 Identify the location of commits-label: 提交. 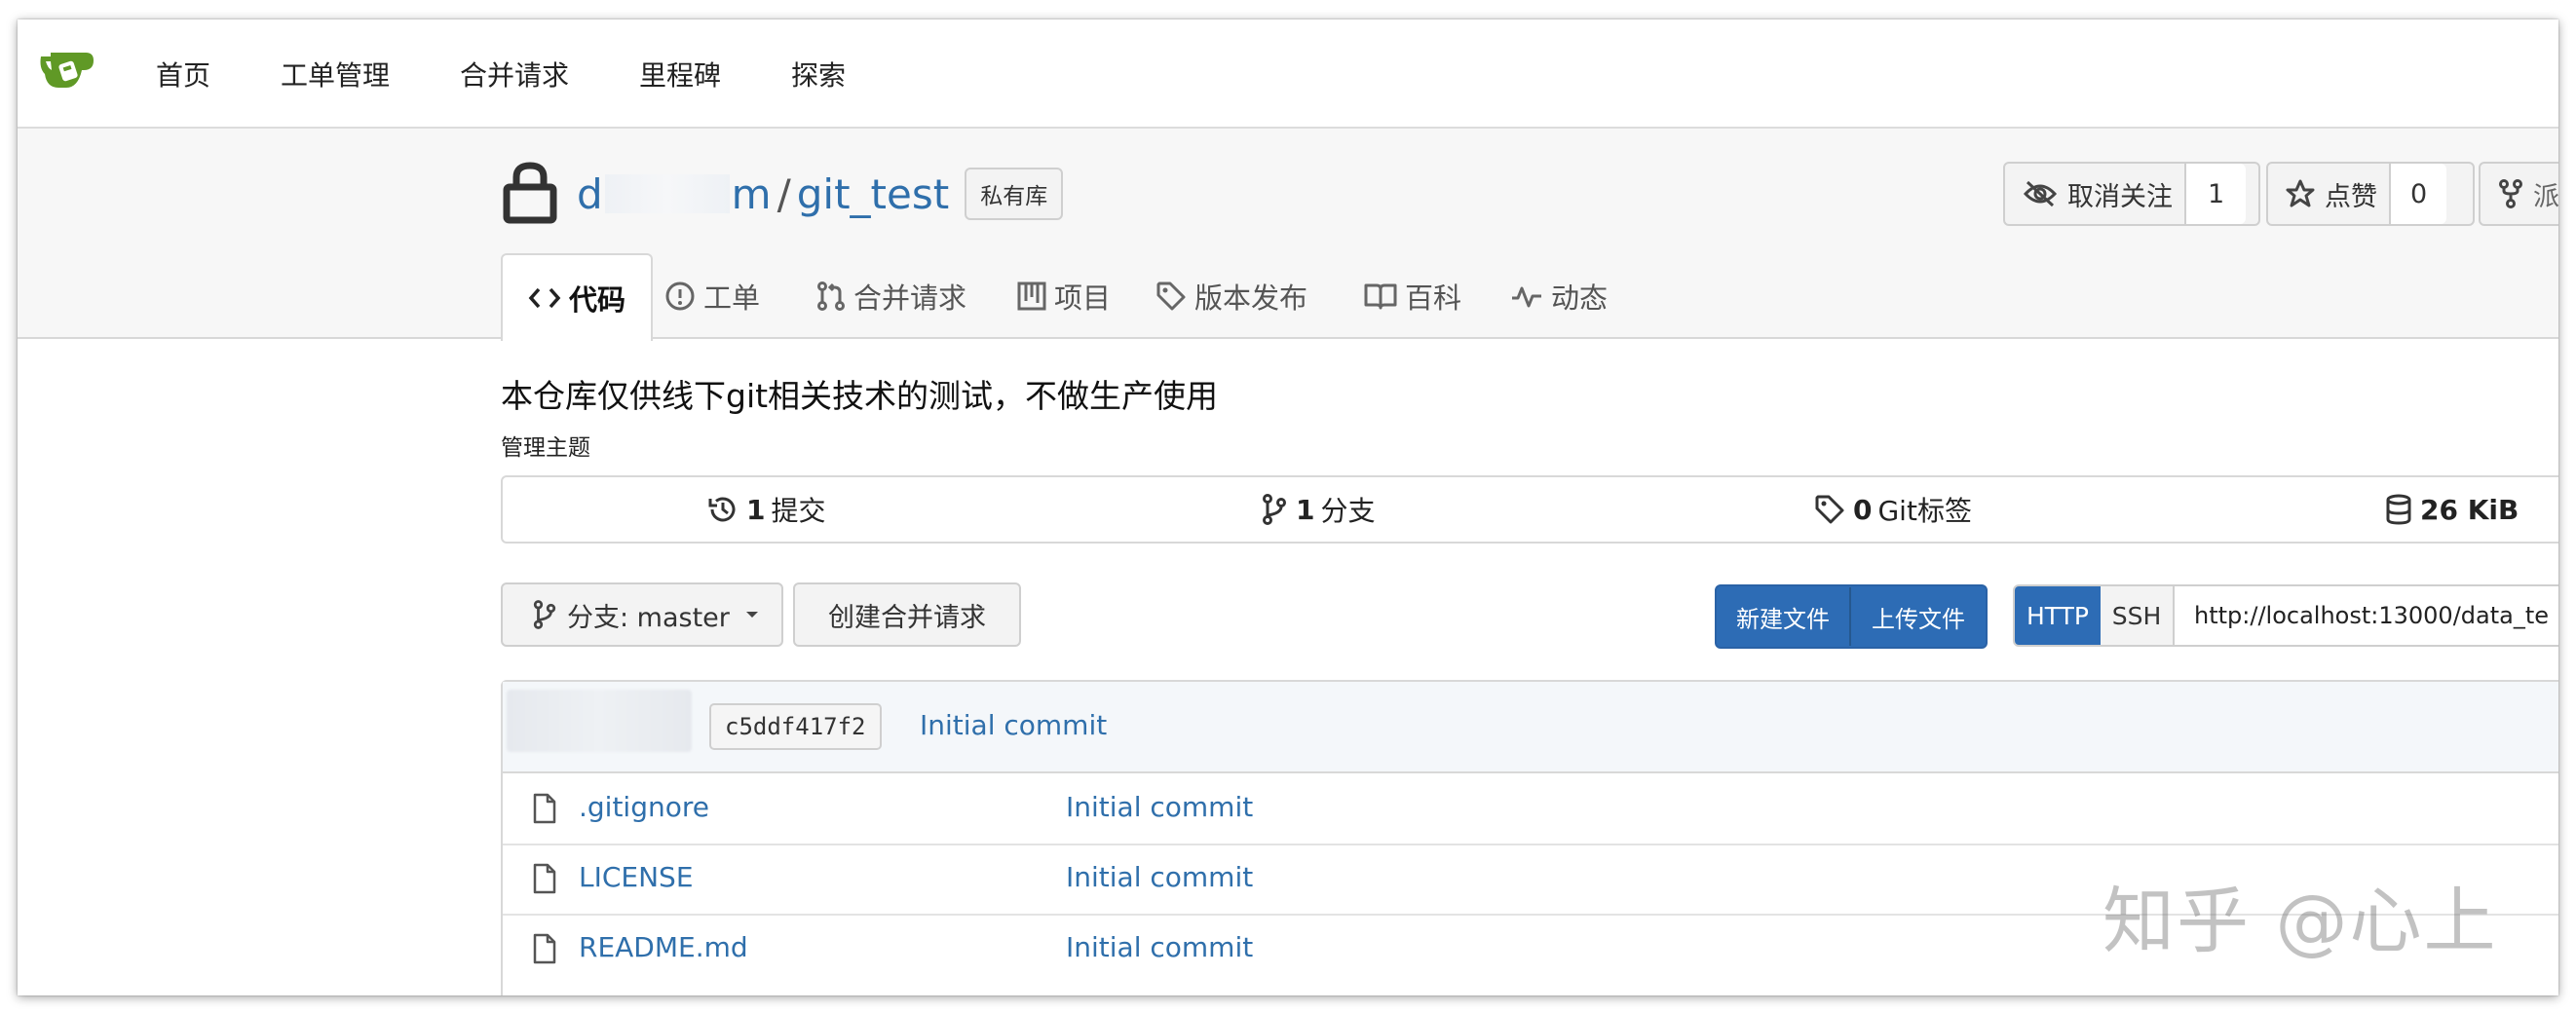
(798, 511).